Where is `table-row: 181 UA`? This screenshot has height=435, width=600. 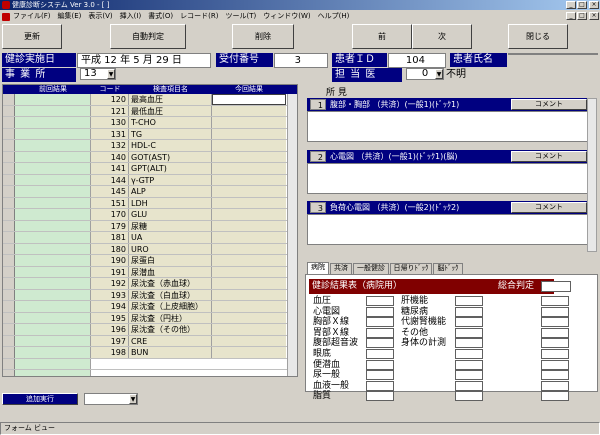
table-row: 181 UA is located at coordinates (150, 238).